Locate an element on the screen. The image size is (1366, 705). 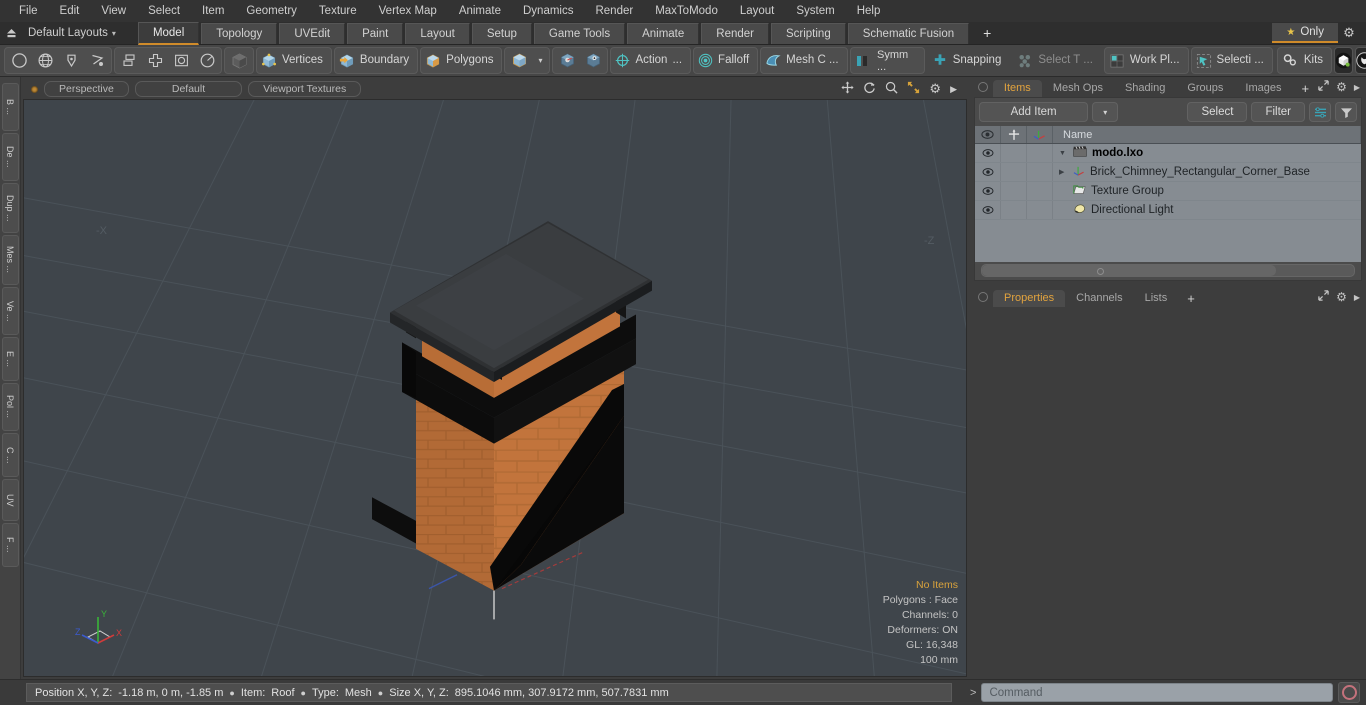
table-row: Texture Group is located at coordinates (1168, 191).